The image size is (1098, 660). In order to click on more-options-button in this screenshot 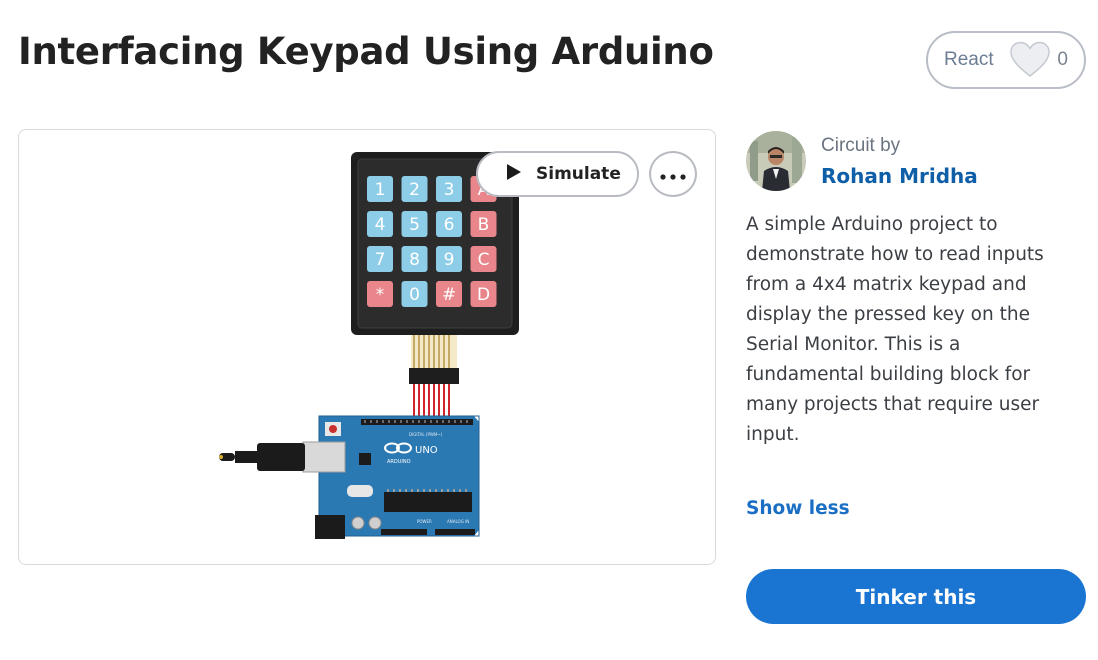, I will do `click(673, 174)`.